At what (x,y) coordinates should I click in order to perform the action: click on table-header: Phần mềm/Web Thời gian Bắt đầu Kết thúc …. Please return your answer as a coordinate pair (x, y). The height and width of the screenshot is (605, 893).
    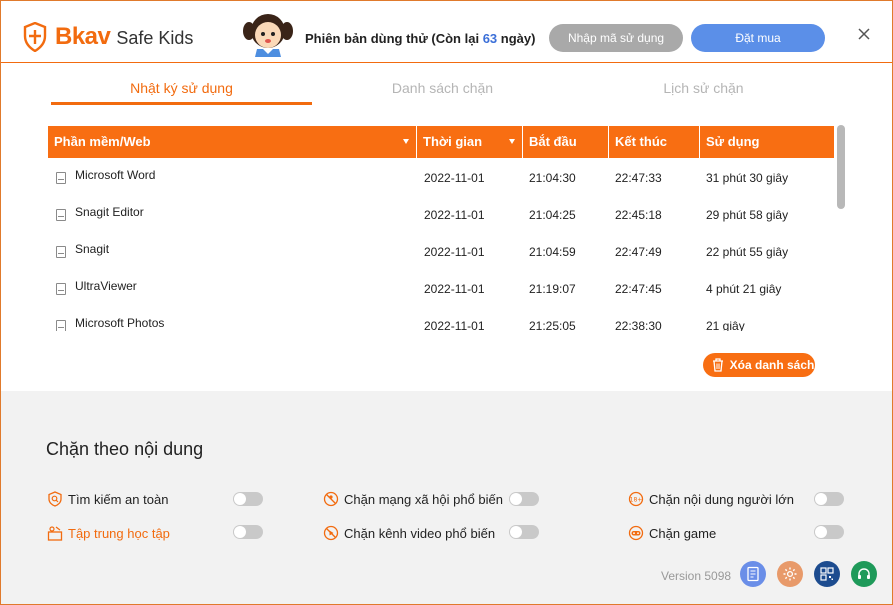
    Looking at the image, I should click on (441, 142).